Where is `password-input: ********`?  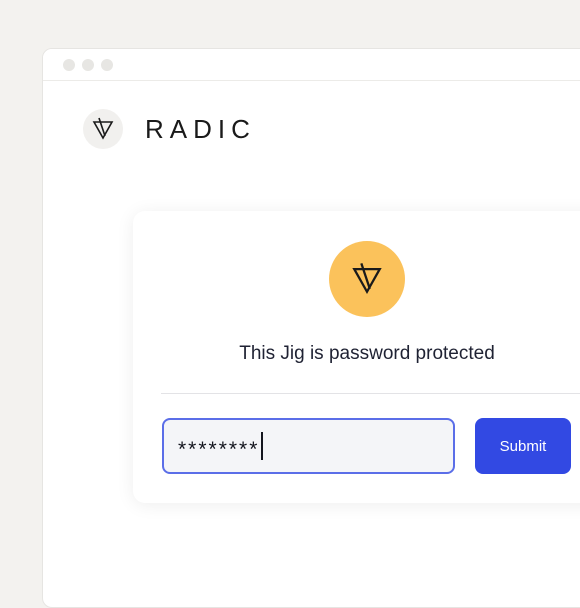 password-input: ******** is located at coordinates (308, 446).